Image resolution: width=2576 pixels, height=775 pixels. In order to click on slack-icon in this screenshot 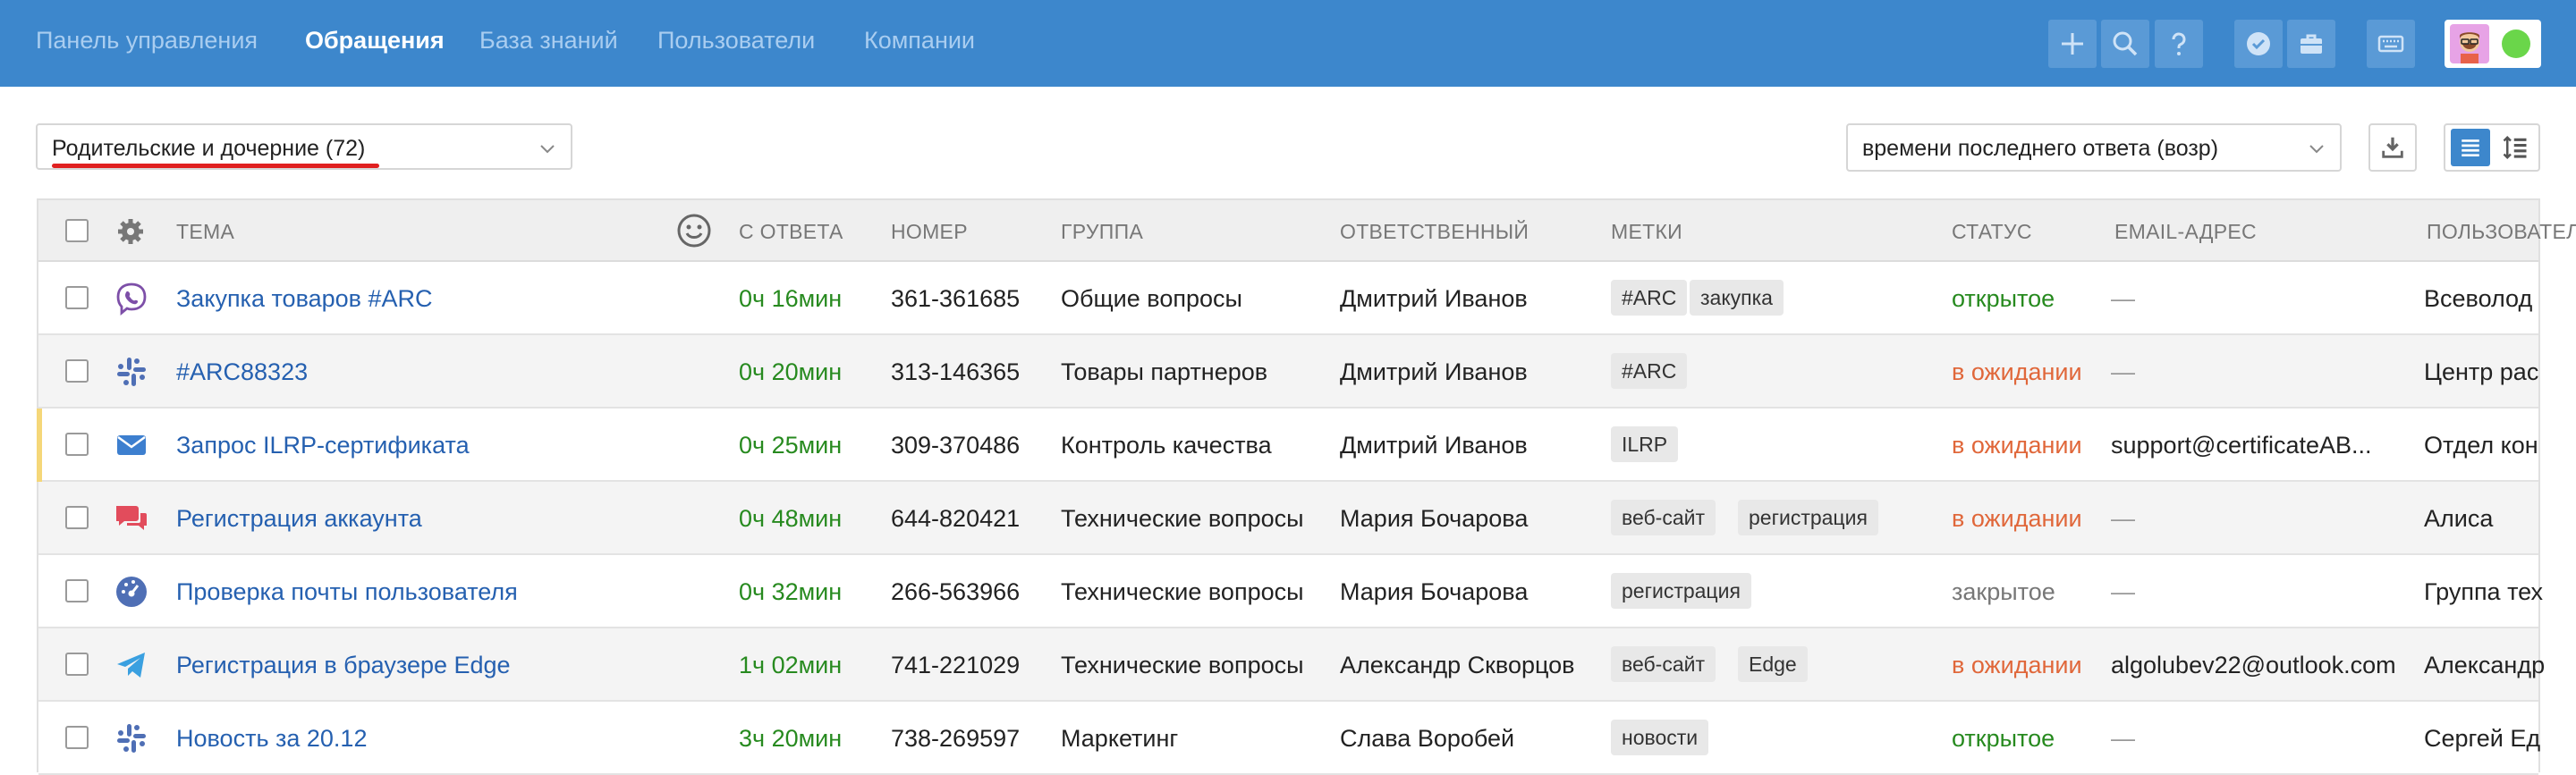, I will do `click(131, 372)`.